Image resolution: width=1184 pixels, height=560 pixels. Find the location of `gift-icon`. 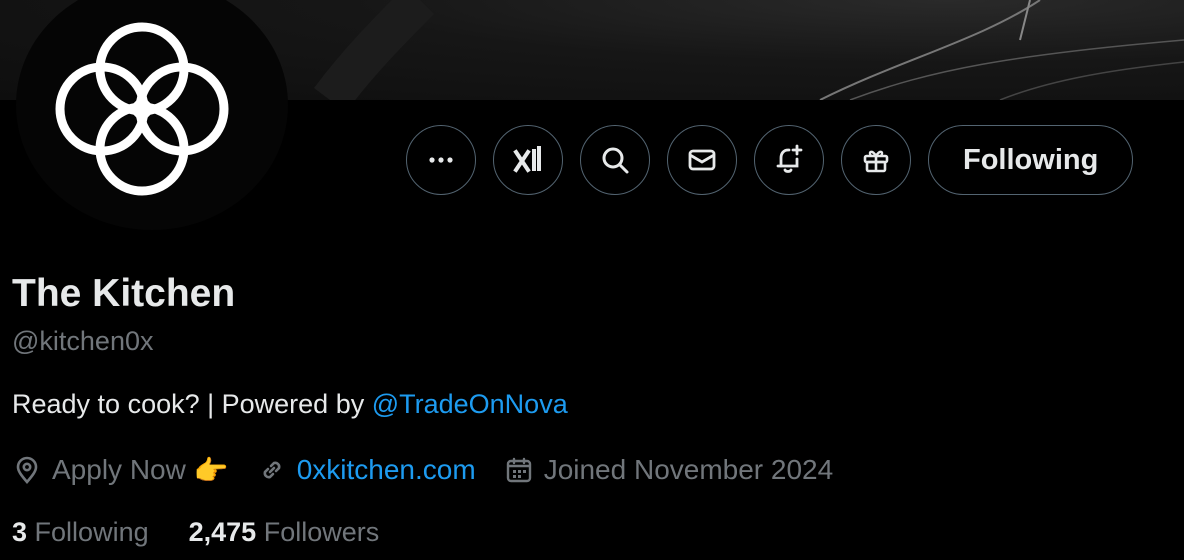

gift-icon is located at coordinates (876, 161).